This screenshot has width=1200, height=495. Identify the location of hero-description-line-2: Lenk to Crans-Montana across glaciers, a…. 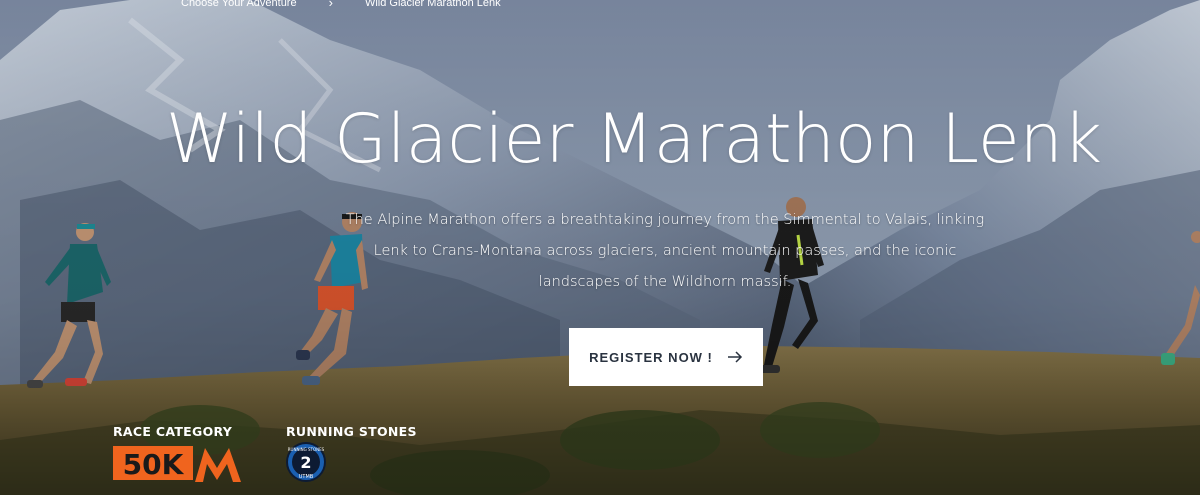
(665, 251).